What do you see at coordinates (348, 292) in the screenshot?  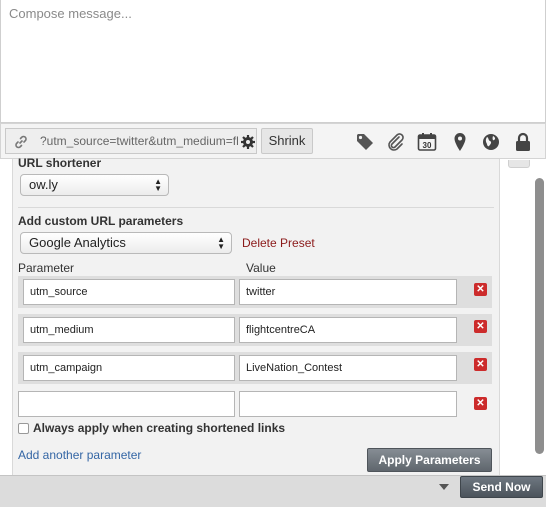 I see `value-input: twitter` at bounding box center [348, 292].